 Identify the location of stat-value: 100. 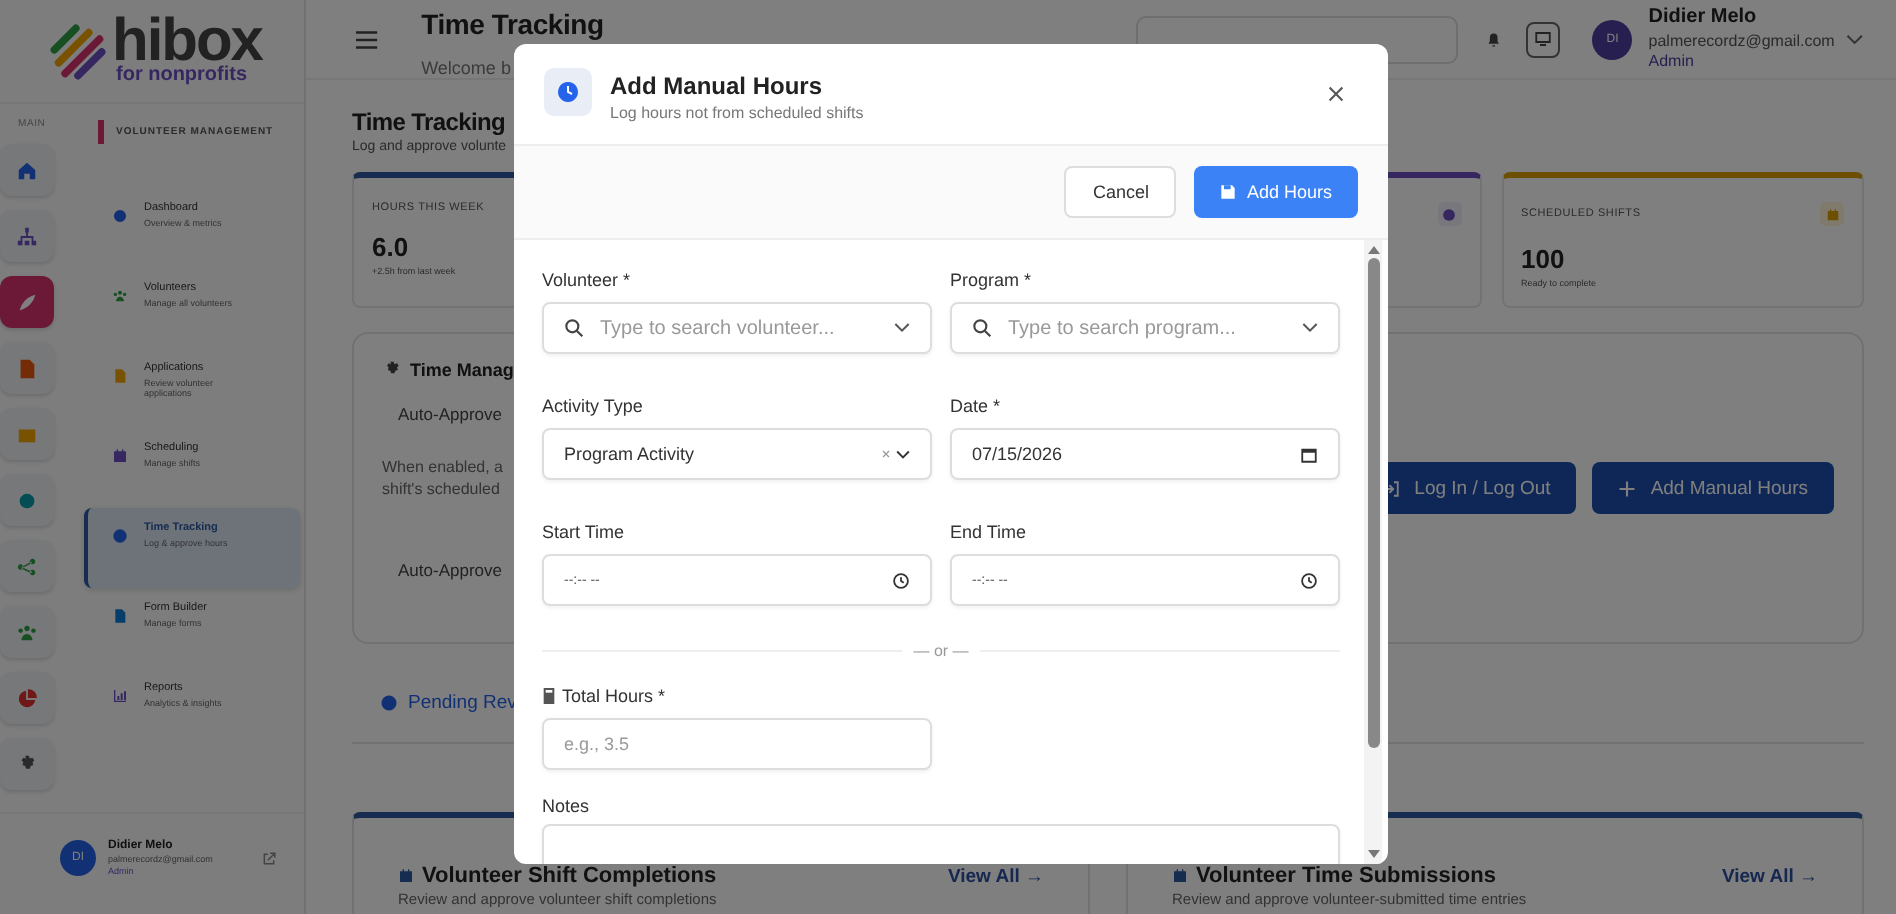
(1543, 259).